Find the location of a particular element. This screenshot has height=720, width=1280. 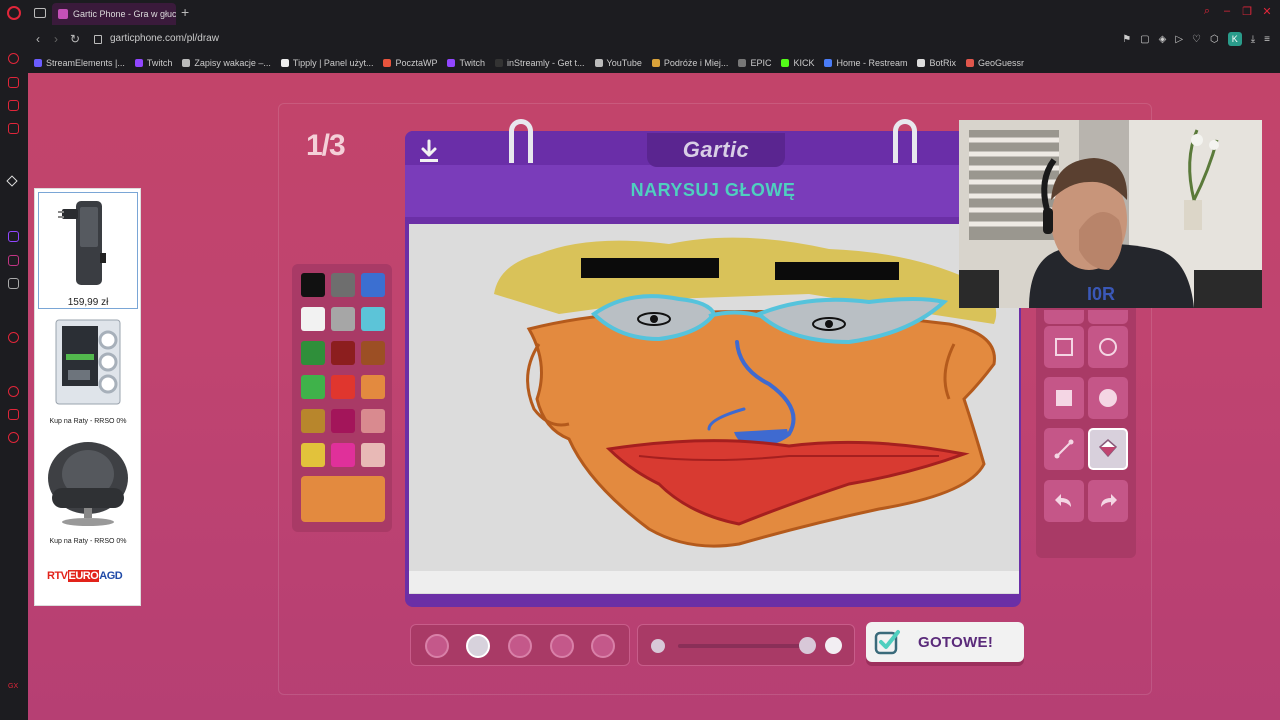

ad-chair: Kup na Raty - RRSO 0% is located at coordinates (88, 489).